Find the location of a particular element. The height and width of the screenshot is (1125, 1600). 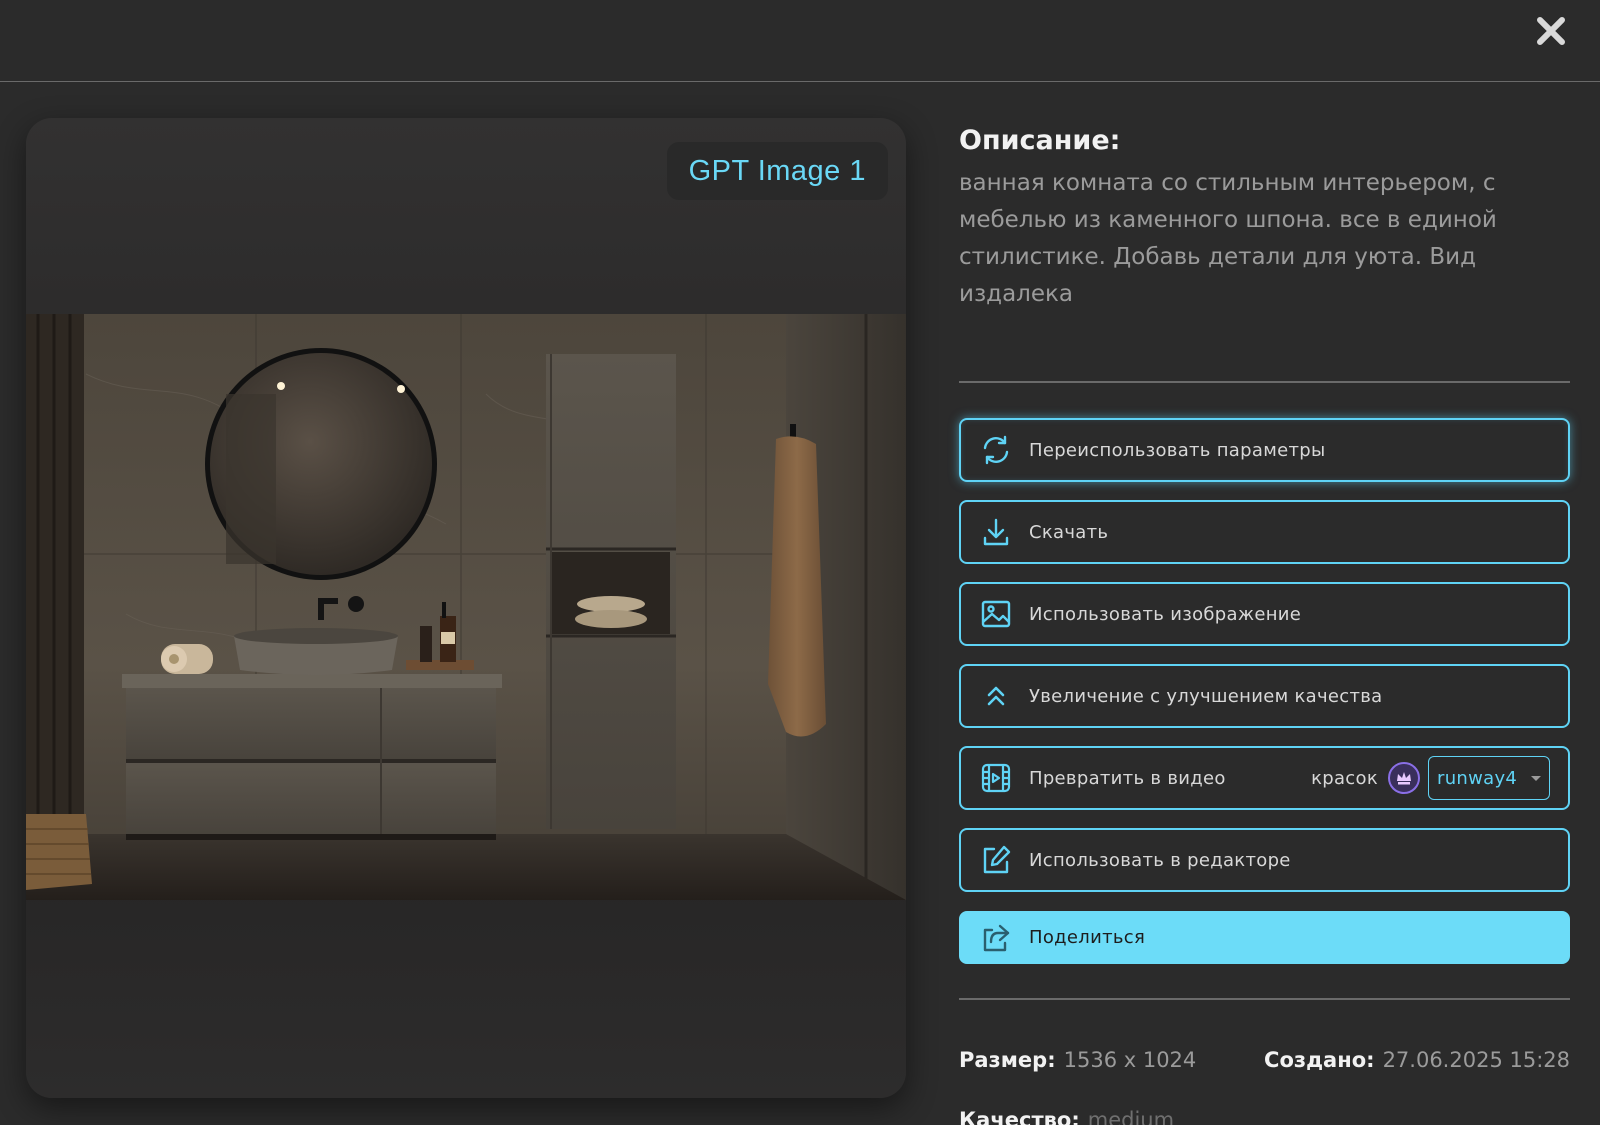

created-label: Создано: is located at coordinates (1319, 1060).